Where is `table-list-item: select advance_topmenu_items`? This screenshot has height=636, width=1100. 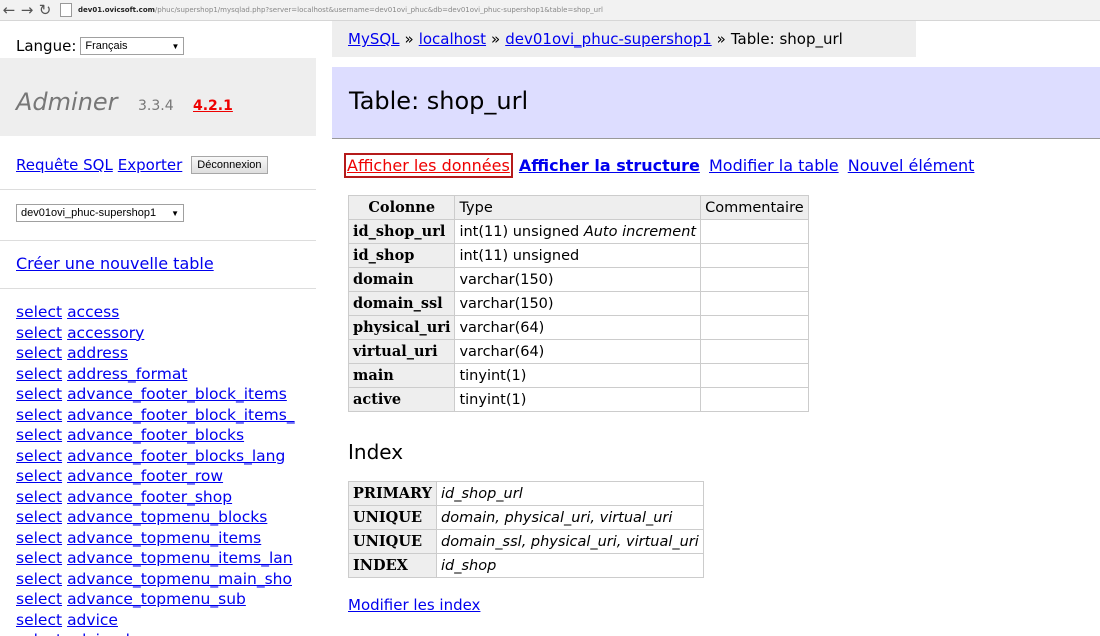 table-list-item: select advance_topmenu_items is located at coordinates (166, 538).